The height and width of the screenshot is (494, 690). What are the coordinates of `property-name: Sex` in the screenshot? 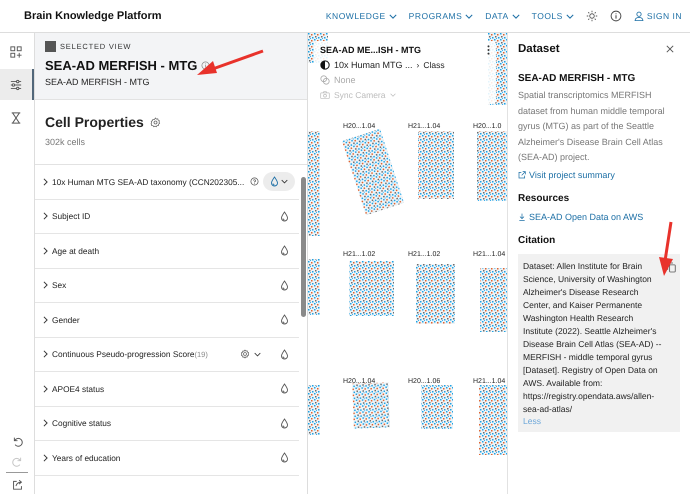 It's located at (60, 285).